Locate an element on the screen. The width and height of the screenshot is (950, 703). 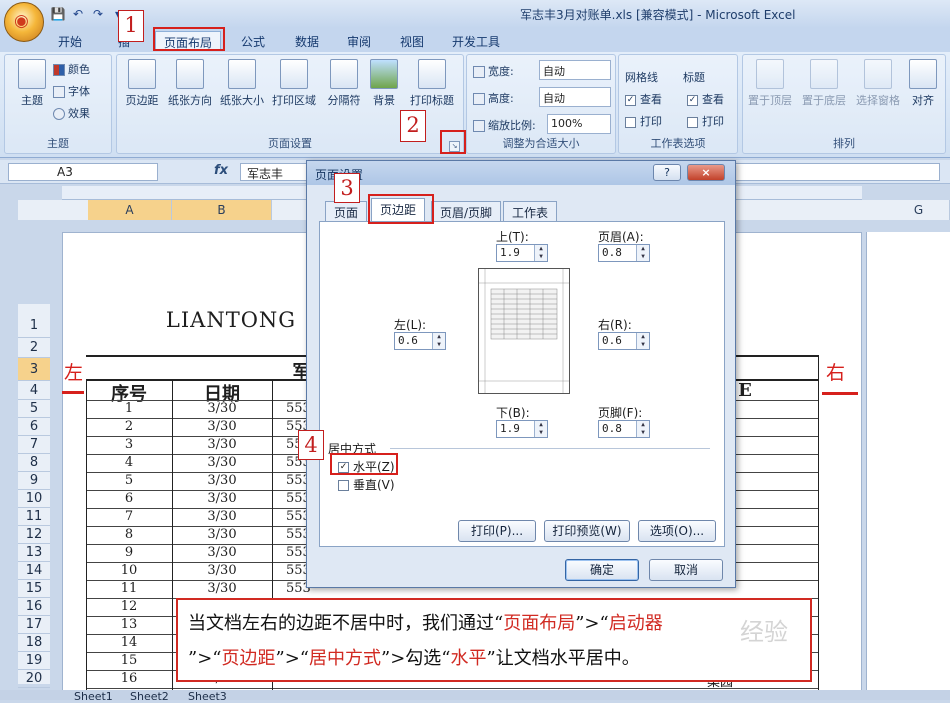
send-to-back-button: 置于底层 is located at coordinates (824, 83).